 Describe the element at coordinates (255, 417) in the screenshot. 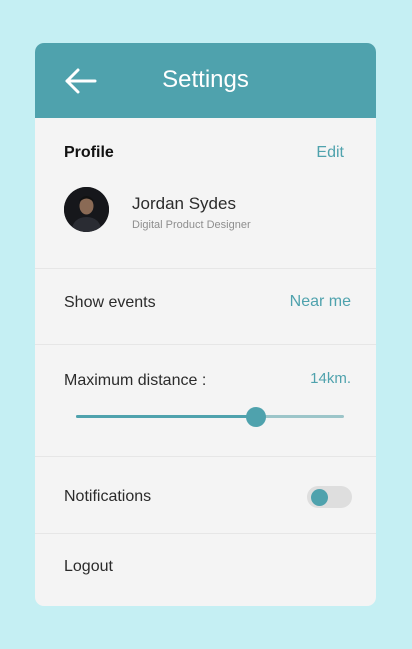

I see `slider-thumb` at that location.